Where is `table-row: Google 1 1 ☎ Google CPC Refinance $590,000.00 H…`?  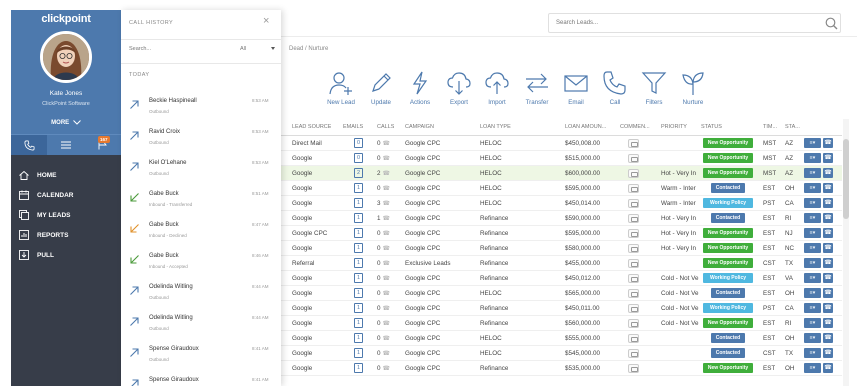
table-row: Google 1 1 ☎ Google CPC Refinance $590,000.00 H… is located at coordinates (561, 218).